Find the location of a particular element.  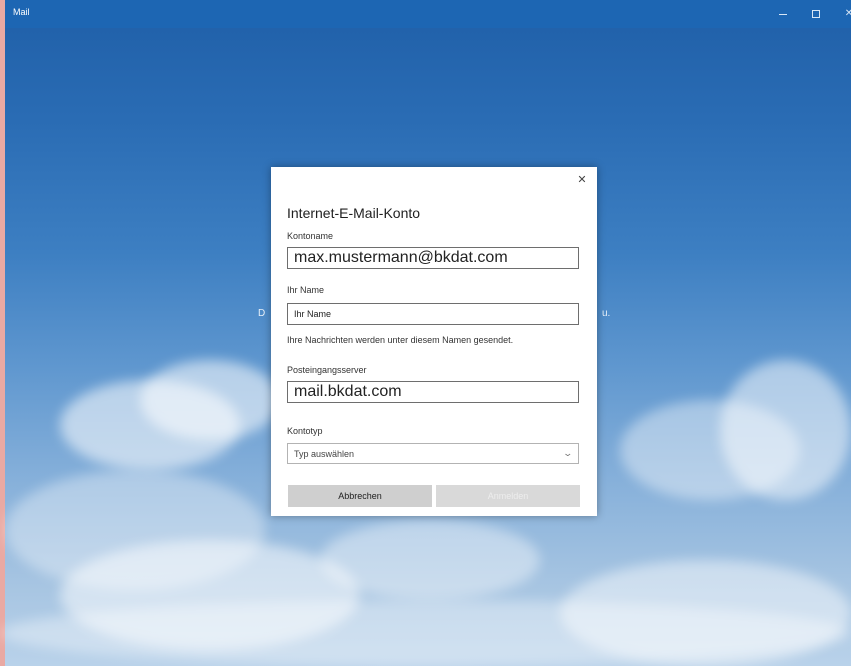

maximize-icon is located at coordinates (816, 14).